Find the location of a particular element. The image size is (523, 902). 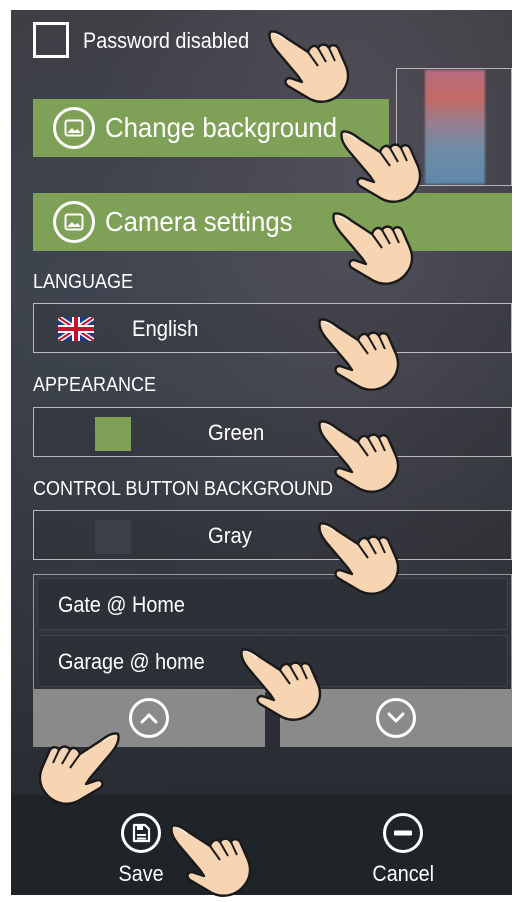

save-button: Save is located at coordinates (141, 850).